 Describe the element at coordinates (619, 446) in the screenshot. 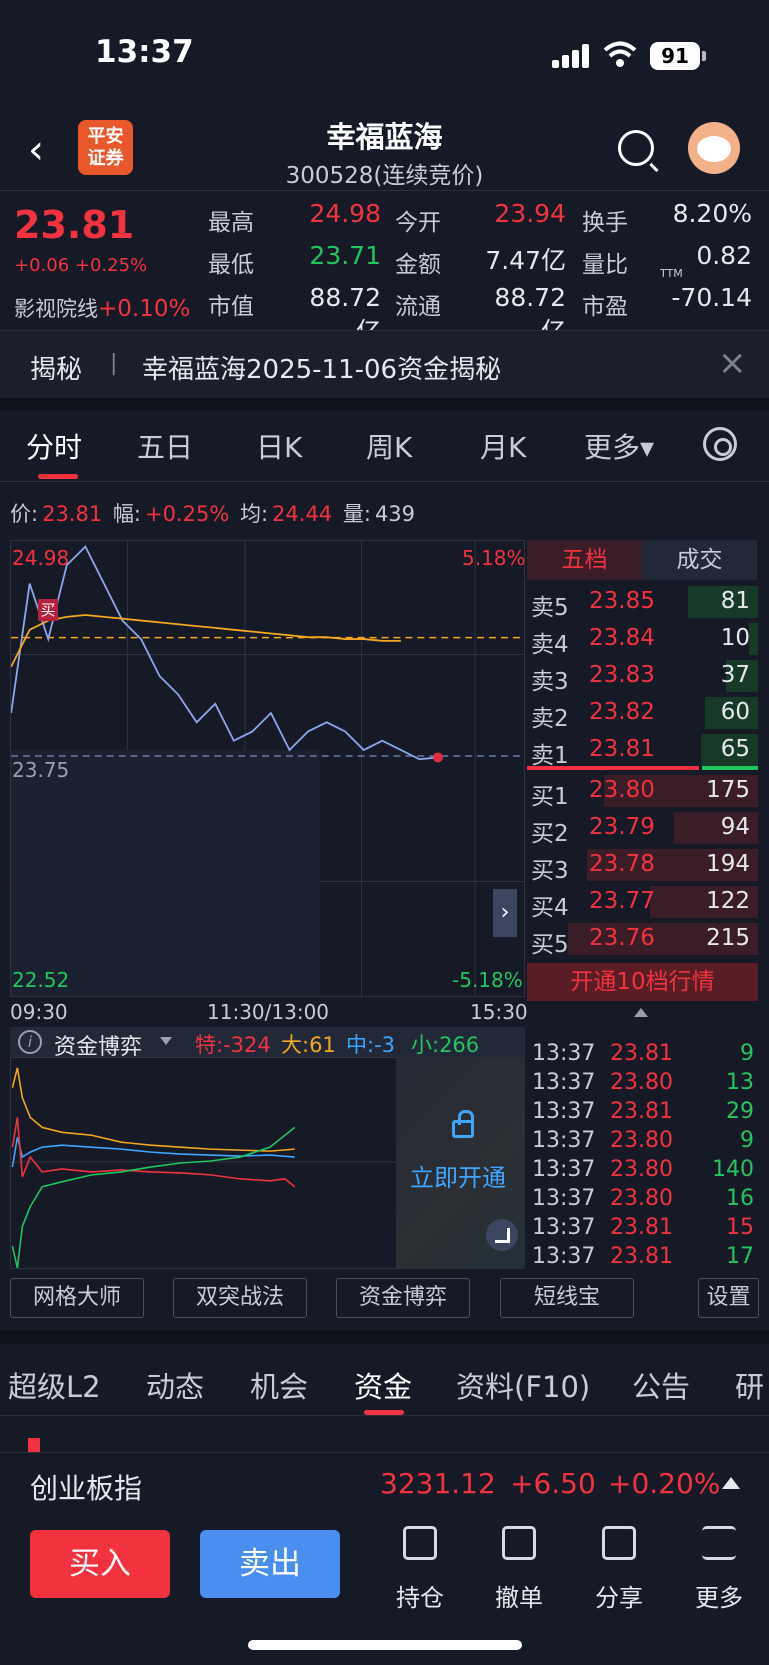

I see `tab-more: 更多▾` at that location.